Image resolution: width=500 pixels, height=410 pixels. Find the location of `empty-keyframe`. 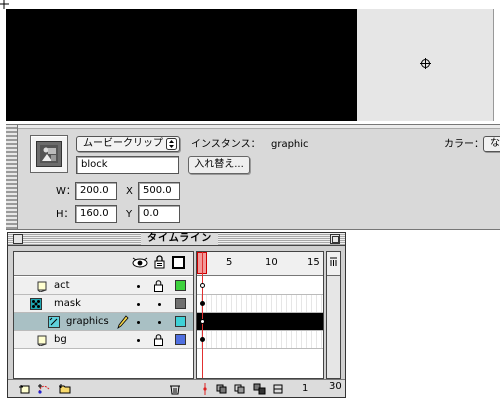

empty-keyframe is located at coordinates (202, 285).